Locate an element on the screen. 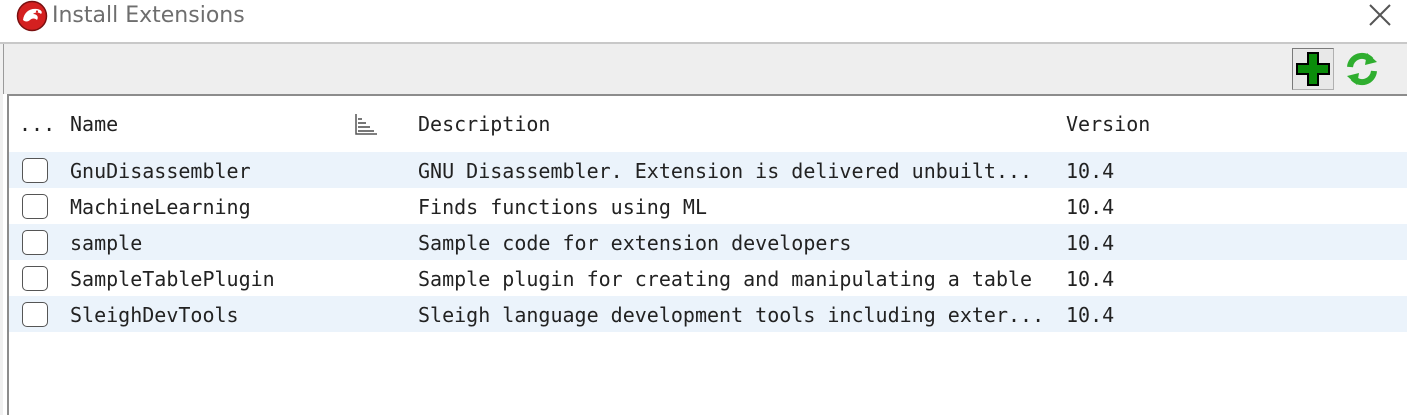 This screenshot has width=1407, height=415. extension-description: Sample code for extension developers is located at coordinates (635, 243).